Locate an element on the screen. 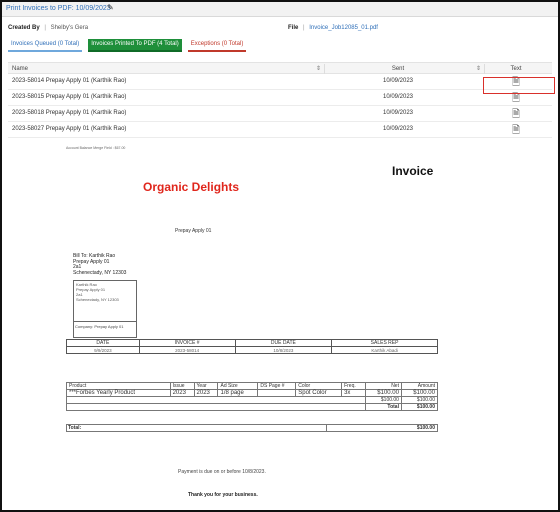 This screenshot has height=512, width=560. details-header: DATE is located at coordinates (103, 343).